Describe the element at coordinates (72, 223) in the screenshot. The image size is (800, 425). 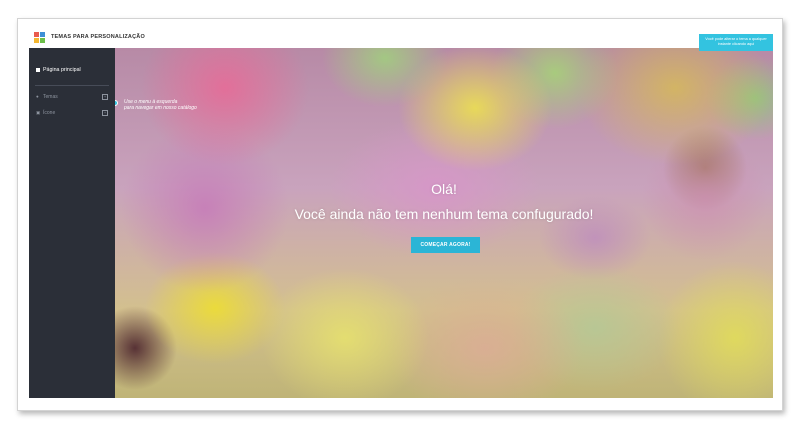
I see `sidebar: Página principal ● Temas + ▣ Ícone +` at that location.